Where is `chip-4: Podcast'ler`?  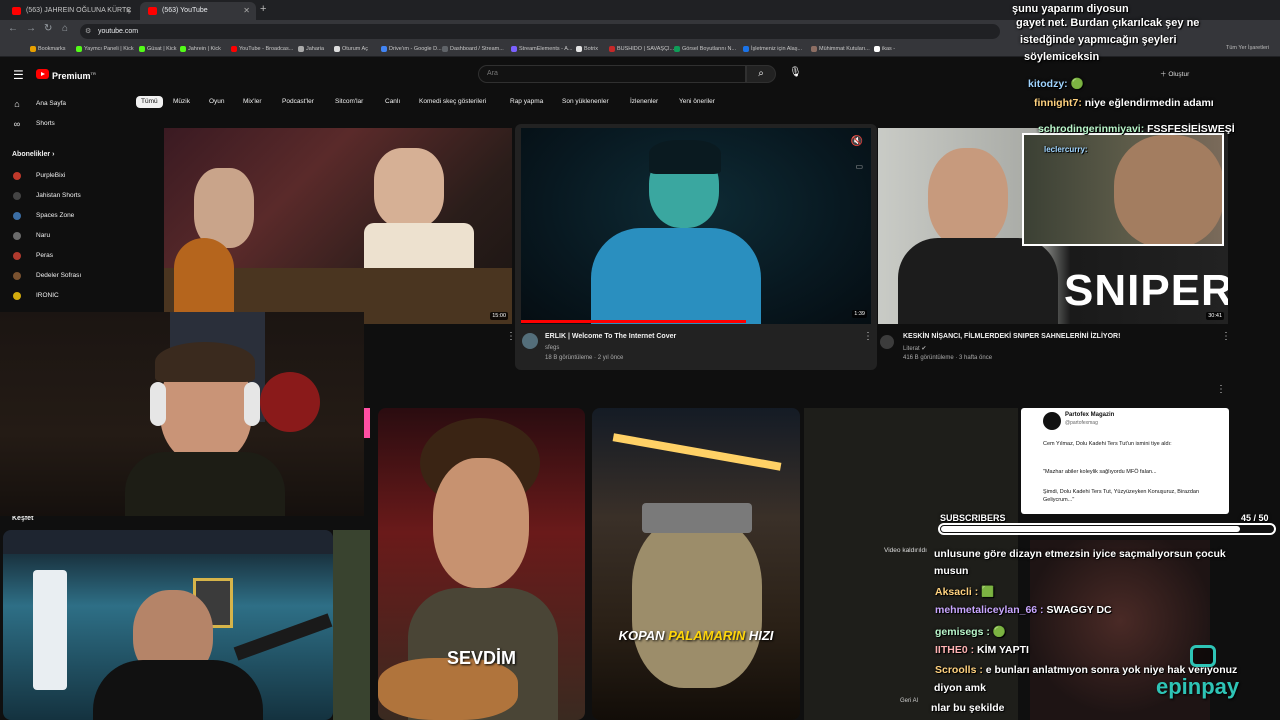 chip-4: Podcast'ler is located at coordinates (298, 102).